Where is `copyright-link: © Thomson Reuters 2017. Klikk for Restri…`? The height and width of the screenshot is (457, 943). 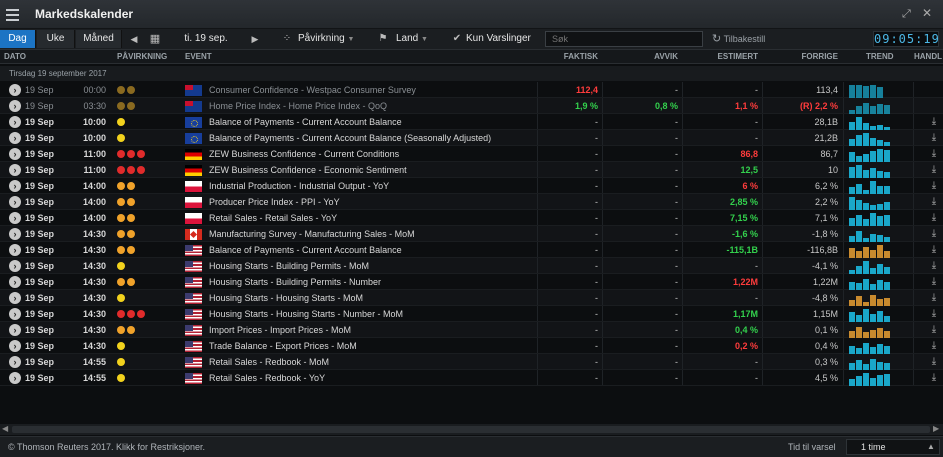 copyright-link: © Thomson Reuters 2017. Klikk for Restri… is located at coordinates (106, 447).